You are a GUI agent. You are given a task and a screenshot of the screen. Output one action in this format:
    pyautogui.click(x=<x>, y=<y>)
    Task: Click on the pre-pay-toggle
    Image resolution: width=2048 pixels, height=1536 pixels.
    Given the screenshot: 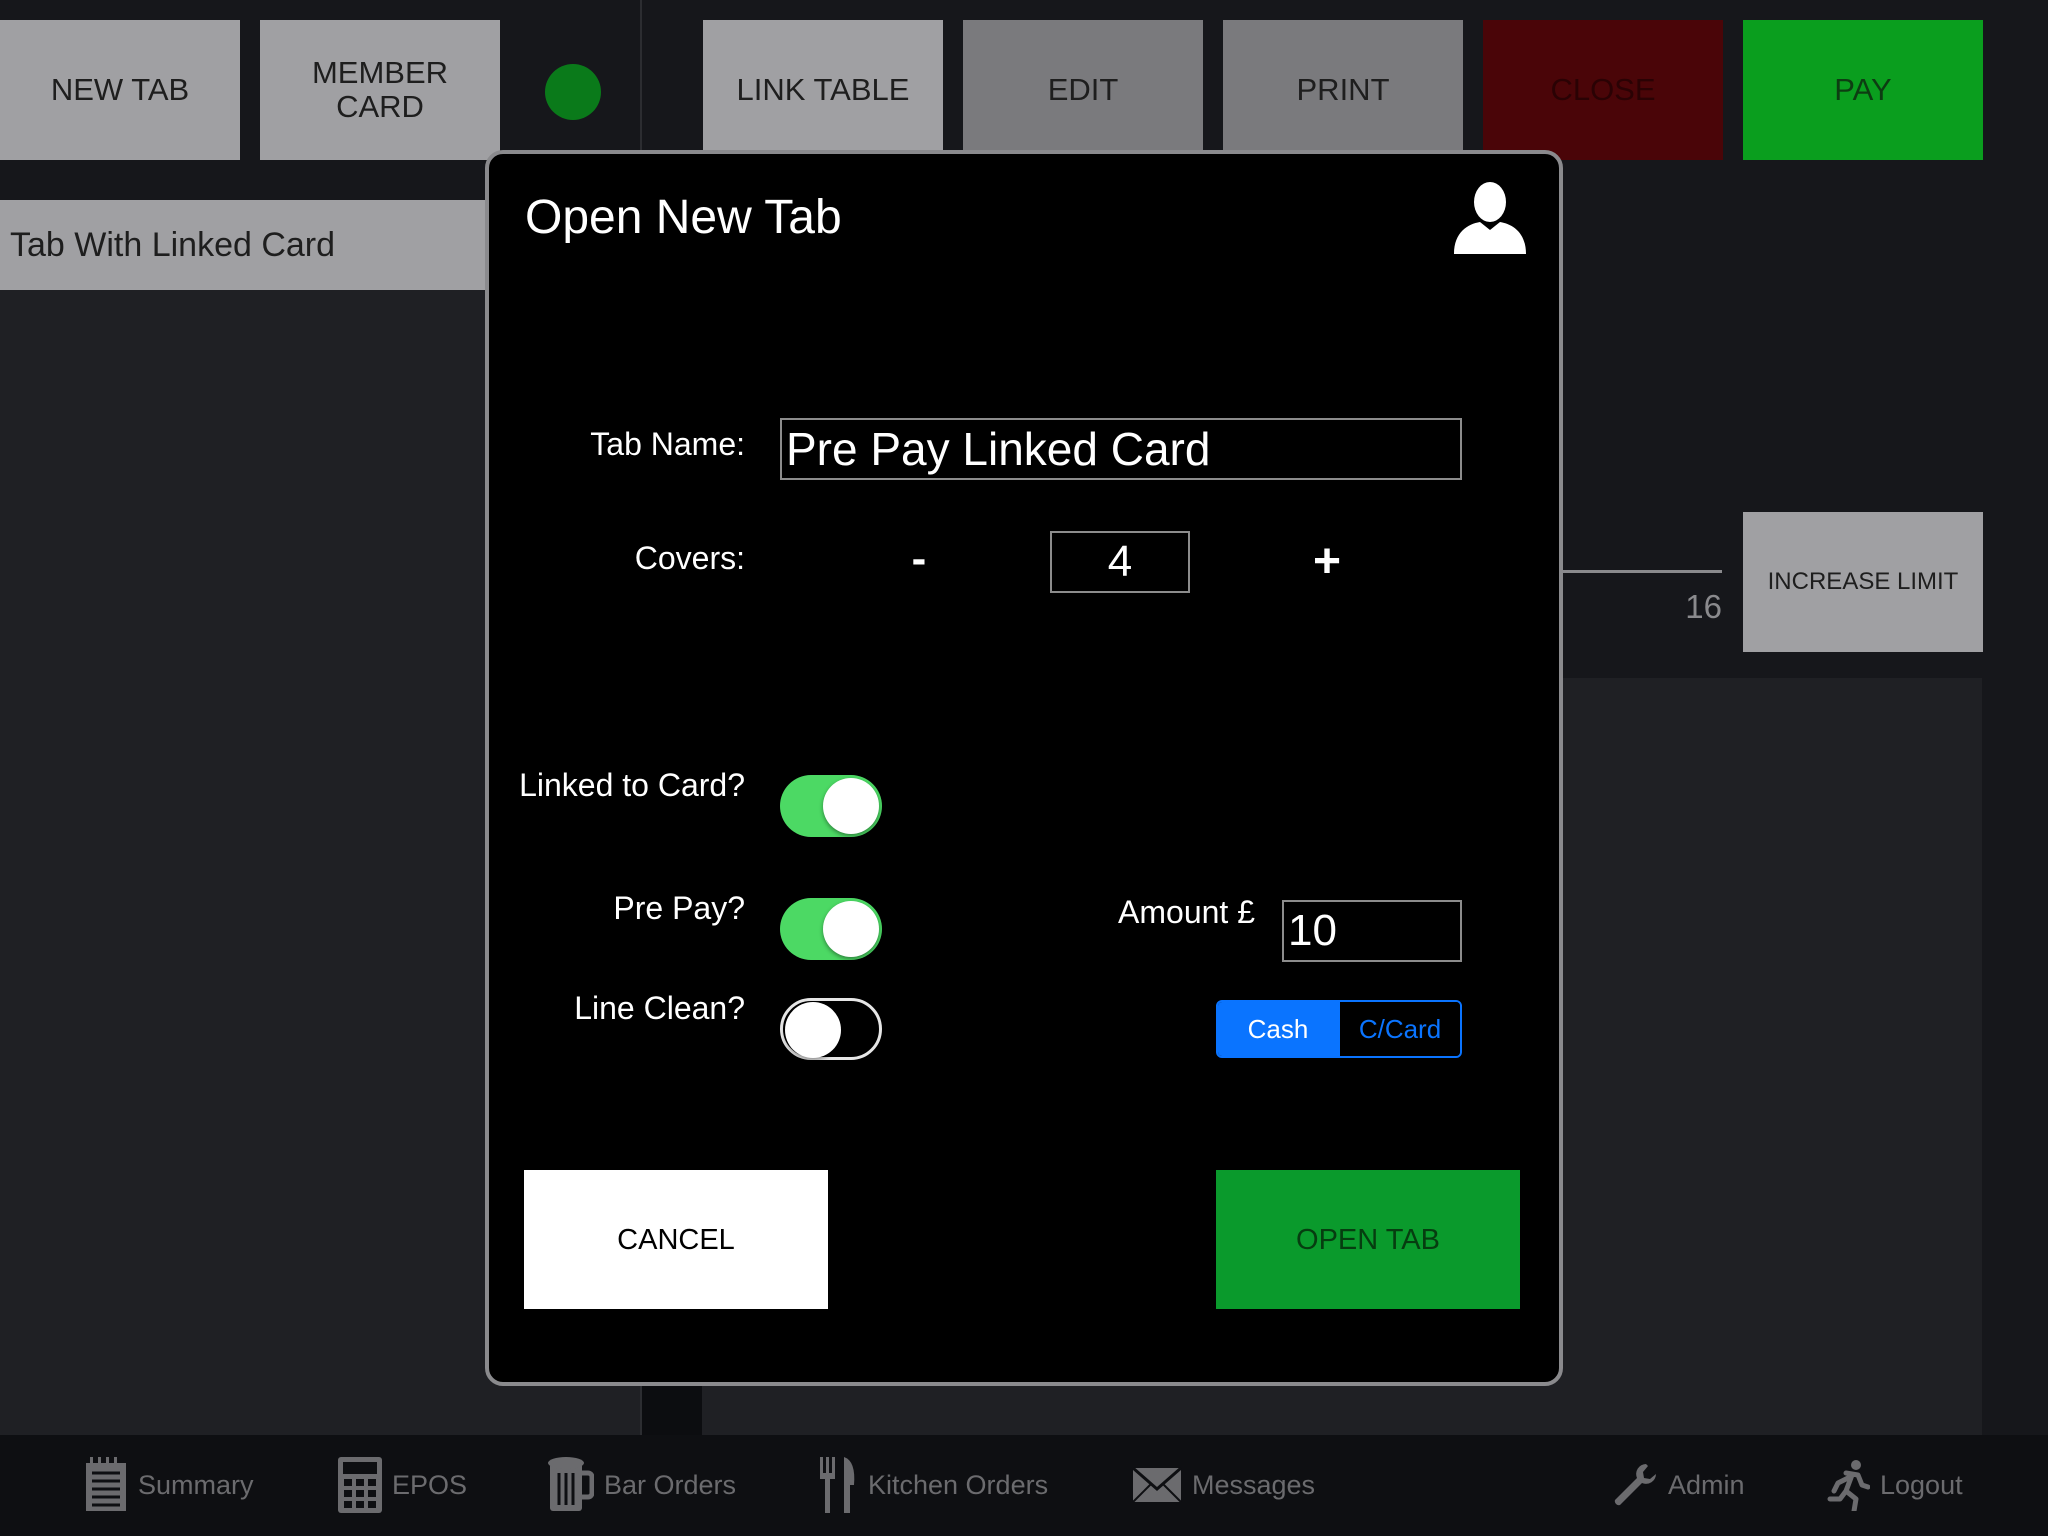 What is the action you would take?
    pyautogui.click(x=831, y=929)
    